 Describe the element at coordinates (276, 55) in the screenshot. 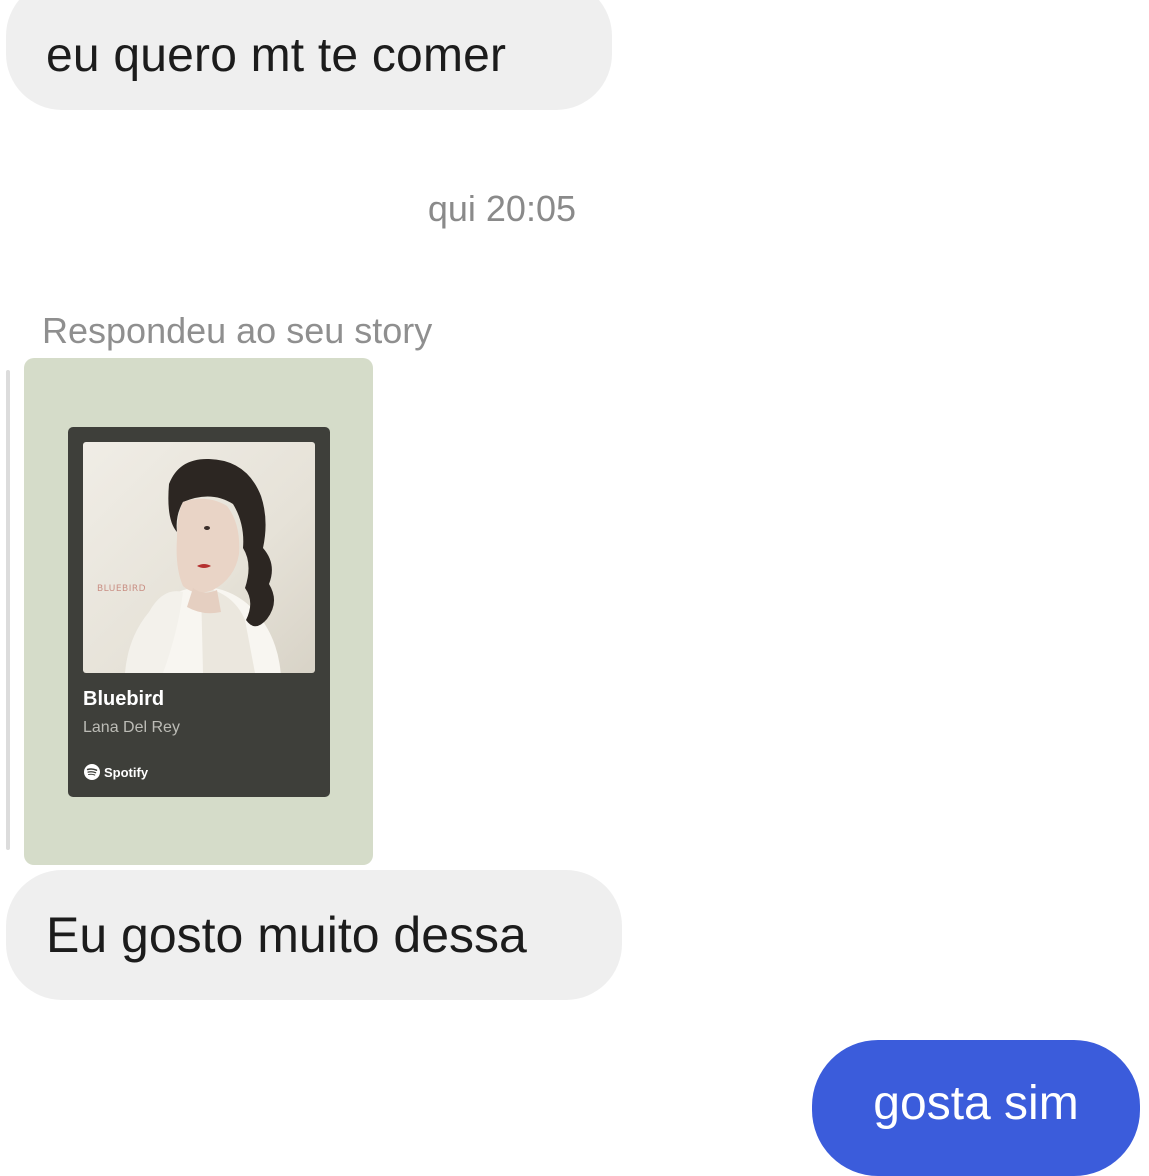

I see `message-text: eu quero mt te comer` at that location.